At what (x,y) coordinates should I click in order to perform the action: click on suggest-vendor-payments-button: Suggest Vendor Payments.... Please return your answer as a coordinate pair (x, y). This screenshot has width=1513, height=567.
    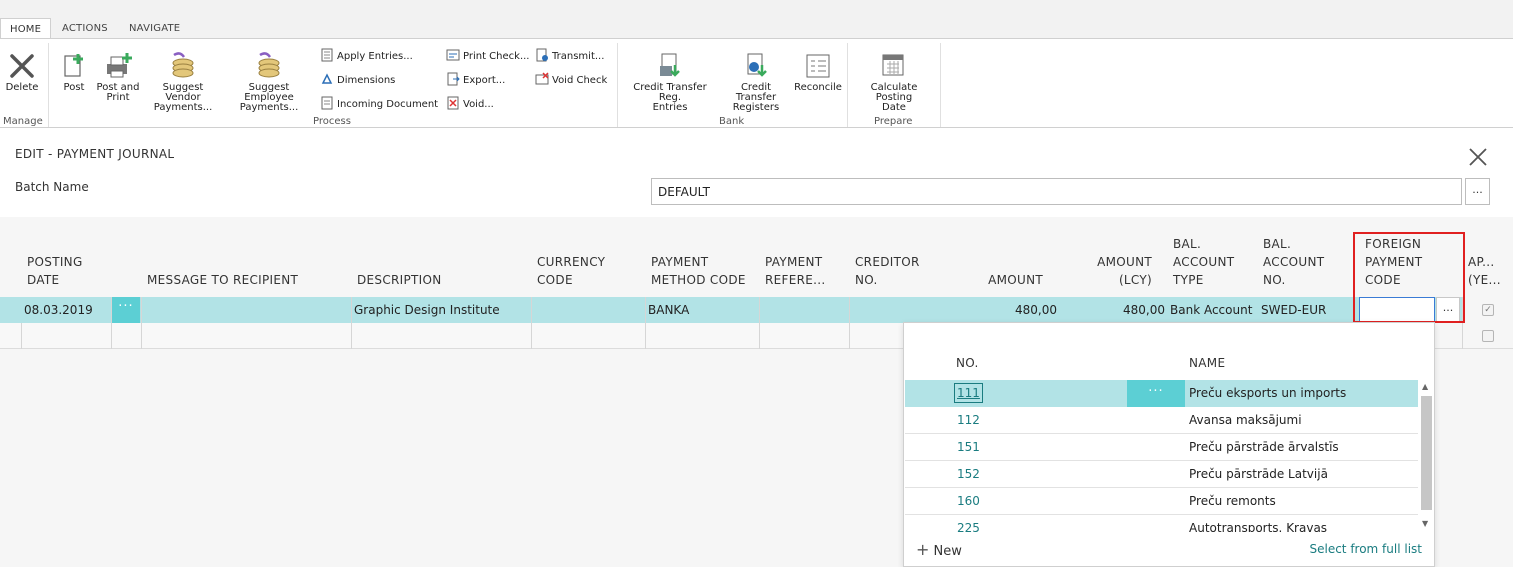
    Looking at the image, I should click on (183, 82).